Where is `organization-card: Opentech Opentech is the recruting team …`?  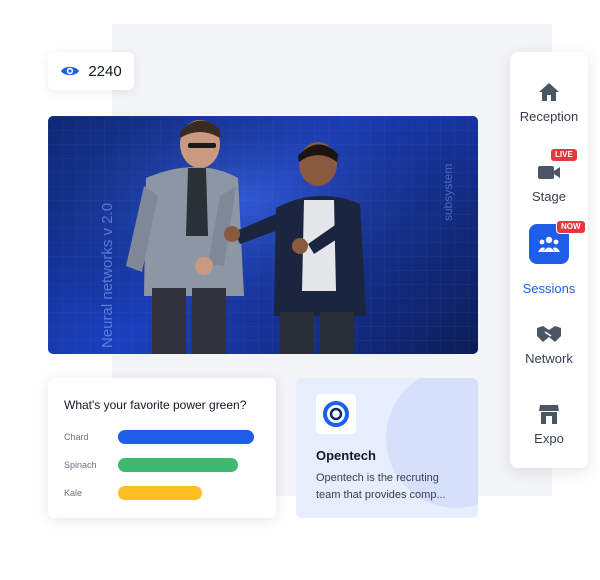 organization-card: Opentech Opentech is the recruting team … is located at coordinates (387, 448).